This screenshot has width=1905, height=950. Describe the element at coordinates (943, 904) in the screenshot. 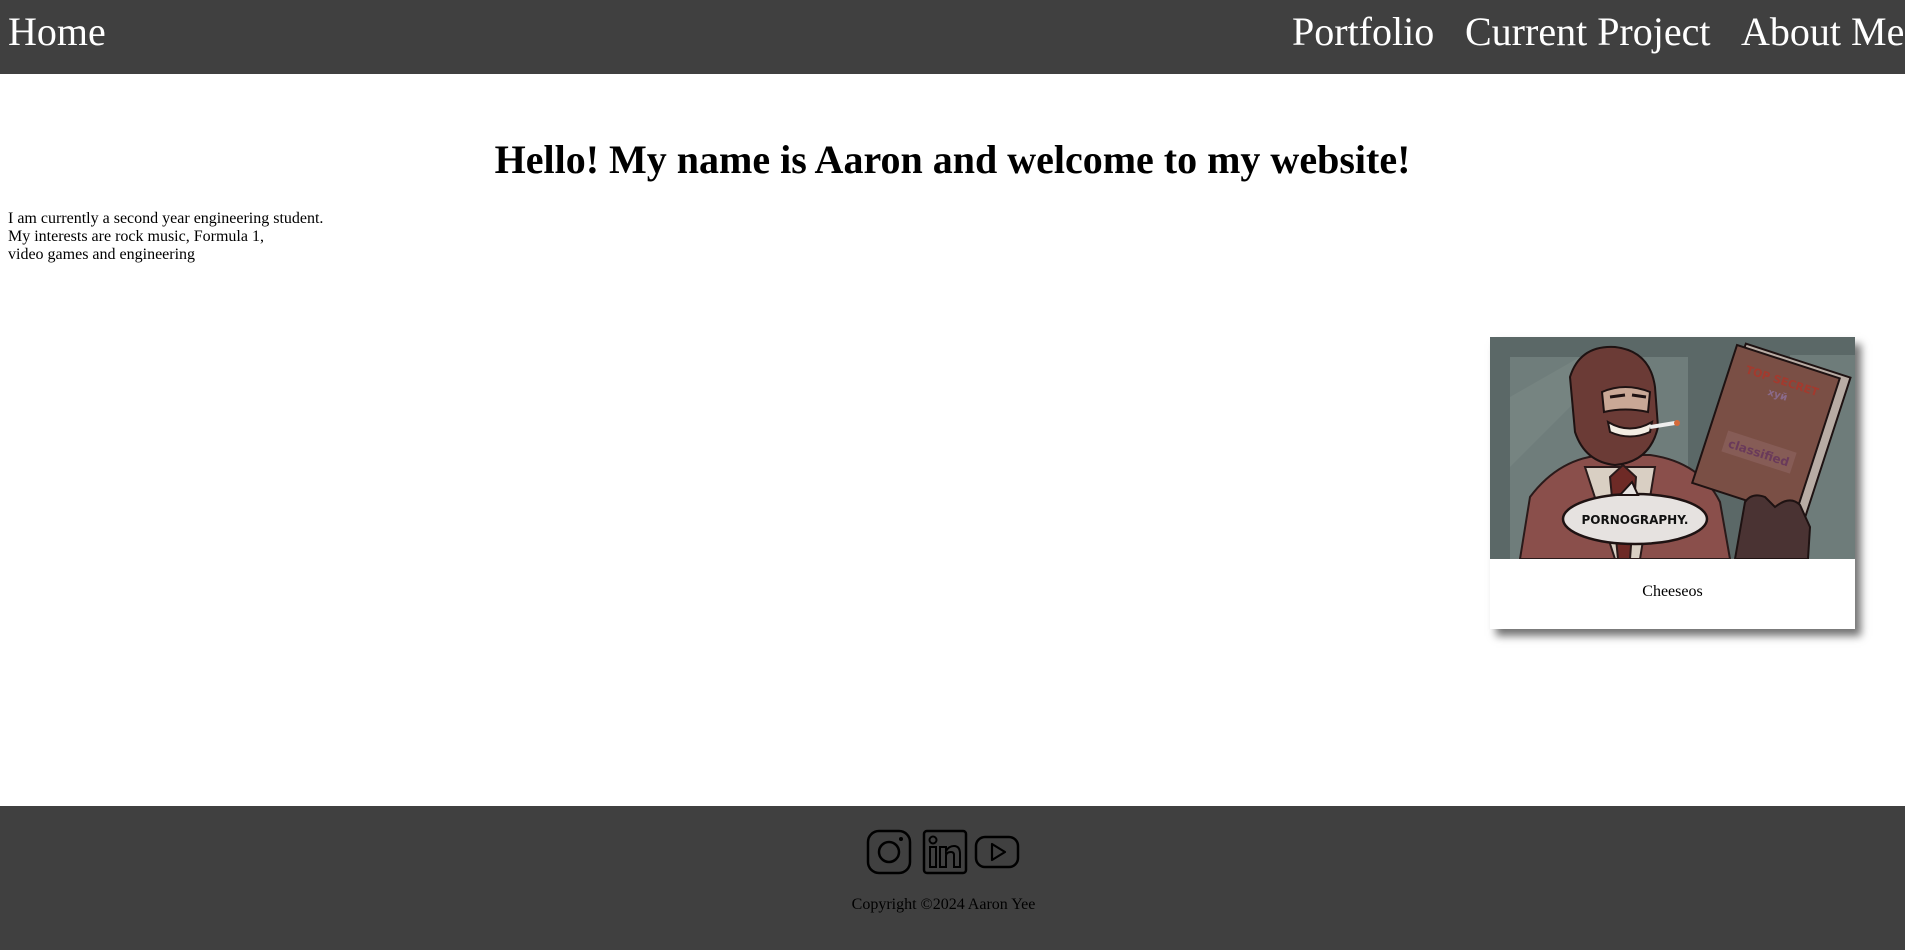

I see `copyright-text: Copyright ©2024 Aaron Yee` at that location.